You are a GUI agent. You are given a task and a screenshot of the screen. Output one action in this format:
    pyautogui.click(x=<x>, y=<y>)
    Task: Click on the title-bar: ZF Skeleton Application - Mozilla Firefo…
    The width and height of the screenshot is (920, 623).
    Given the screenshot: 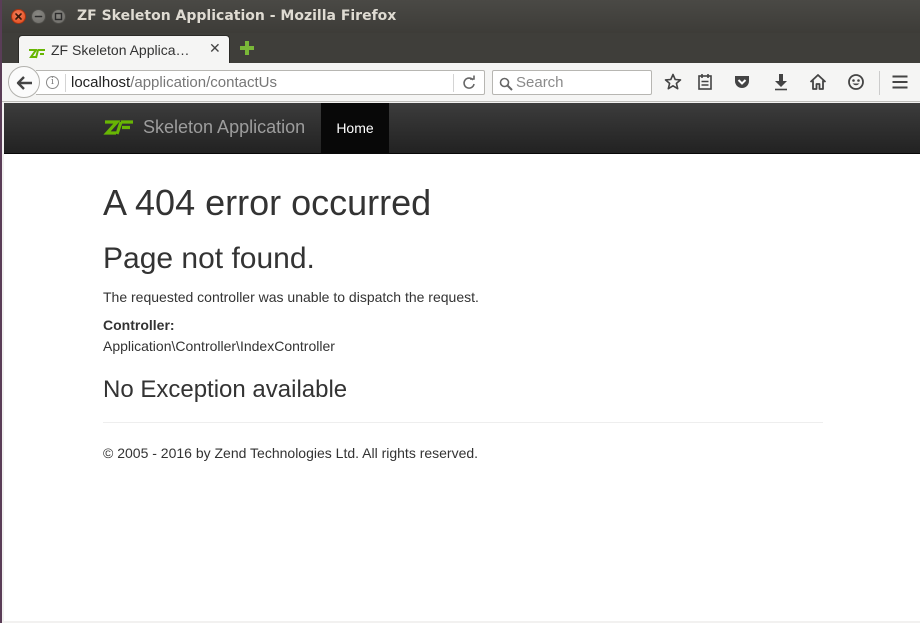 What is the action you would take?
    pyautogui.click(x=461, y=16)
    